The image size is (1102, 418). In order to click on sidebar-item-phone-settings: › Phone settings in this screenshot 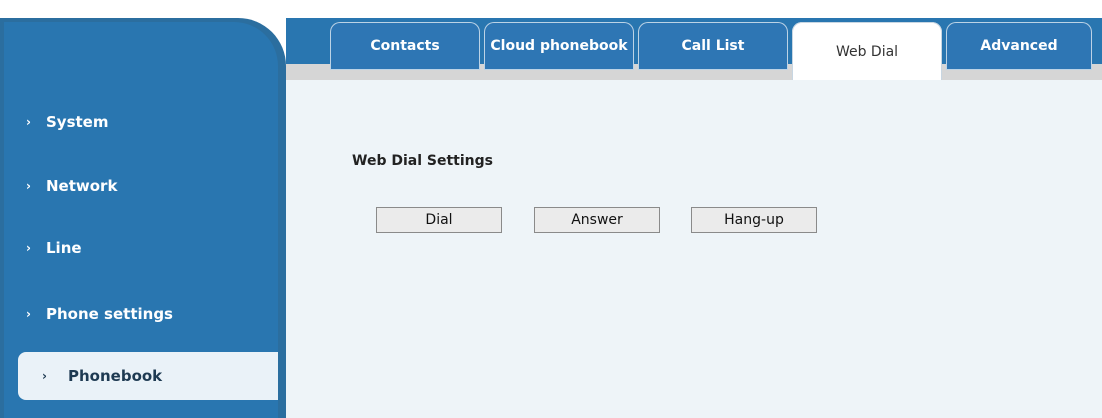, I will do `click(141, 314)`.